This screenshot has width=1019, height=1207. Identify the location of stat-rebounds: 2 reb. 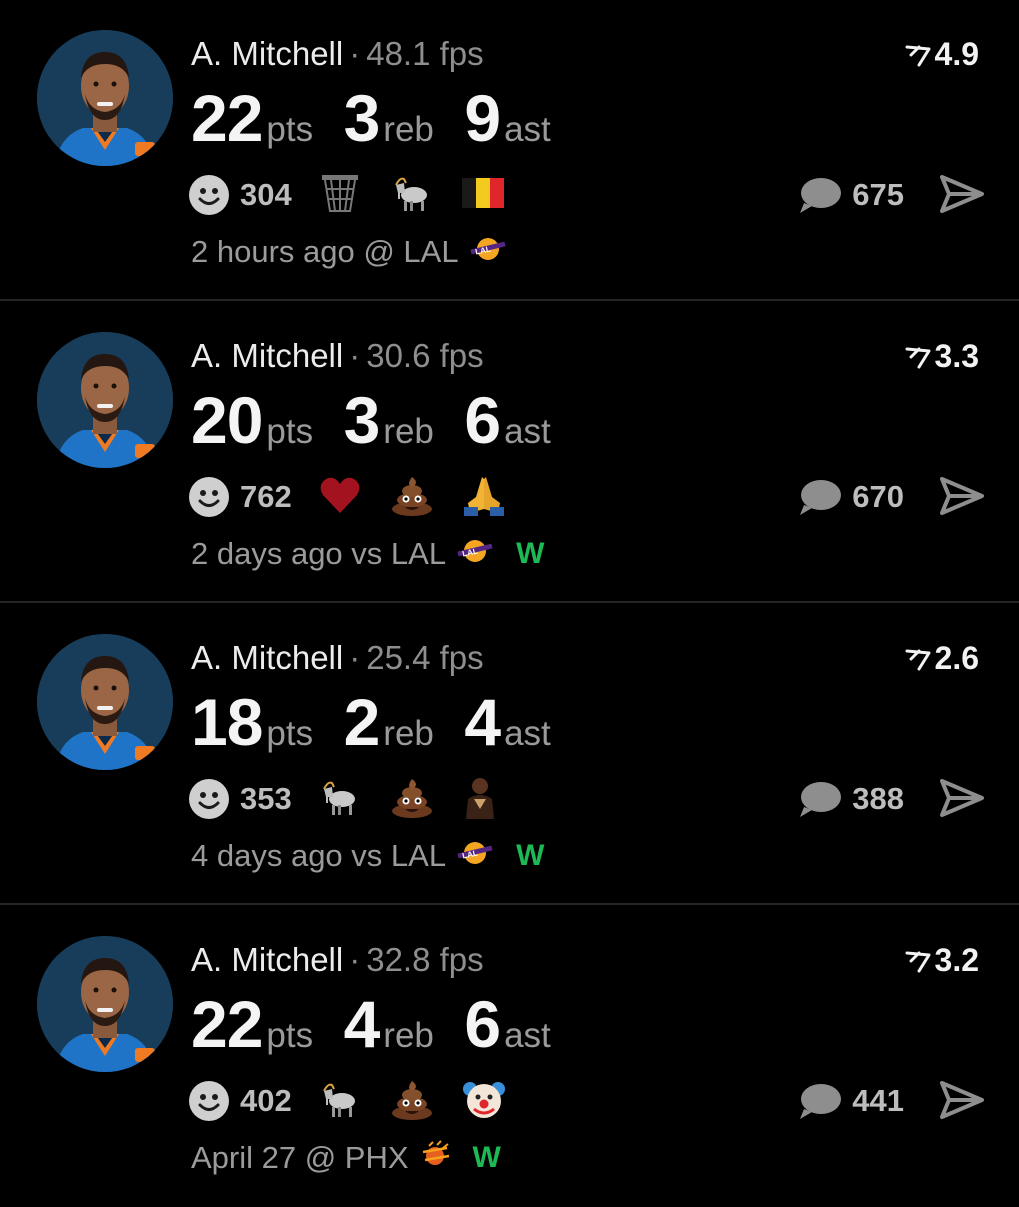
(389, 731).